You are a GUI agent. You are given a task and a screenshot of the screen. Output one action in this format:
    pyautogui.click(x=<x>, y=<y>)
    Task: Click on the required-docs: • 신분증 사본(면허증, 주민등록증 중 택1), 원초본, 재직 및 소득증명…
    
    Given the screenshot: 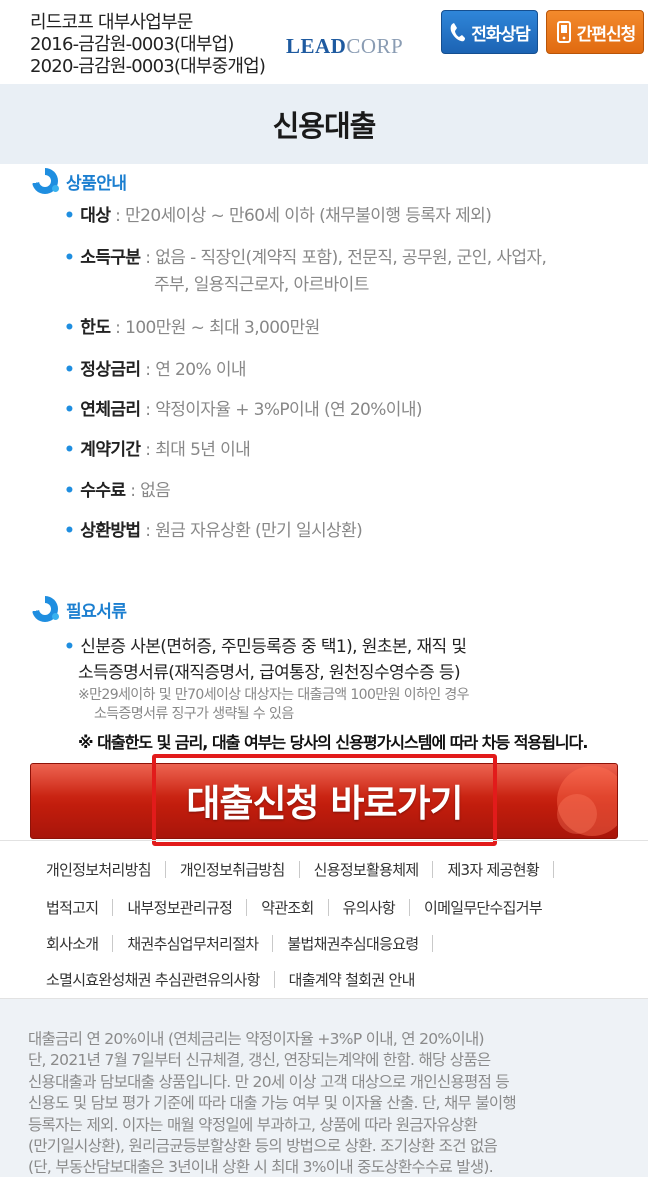 What is the action you would take?
    pyautogui.click(x=356, y=679)
    